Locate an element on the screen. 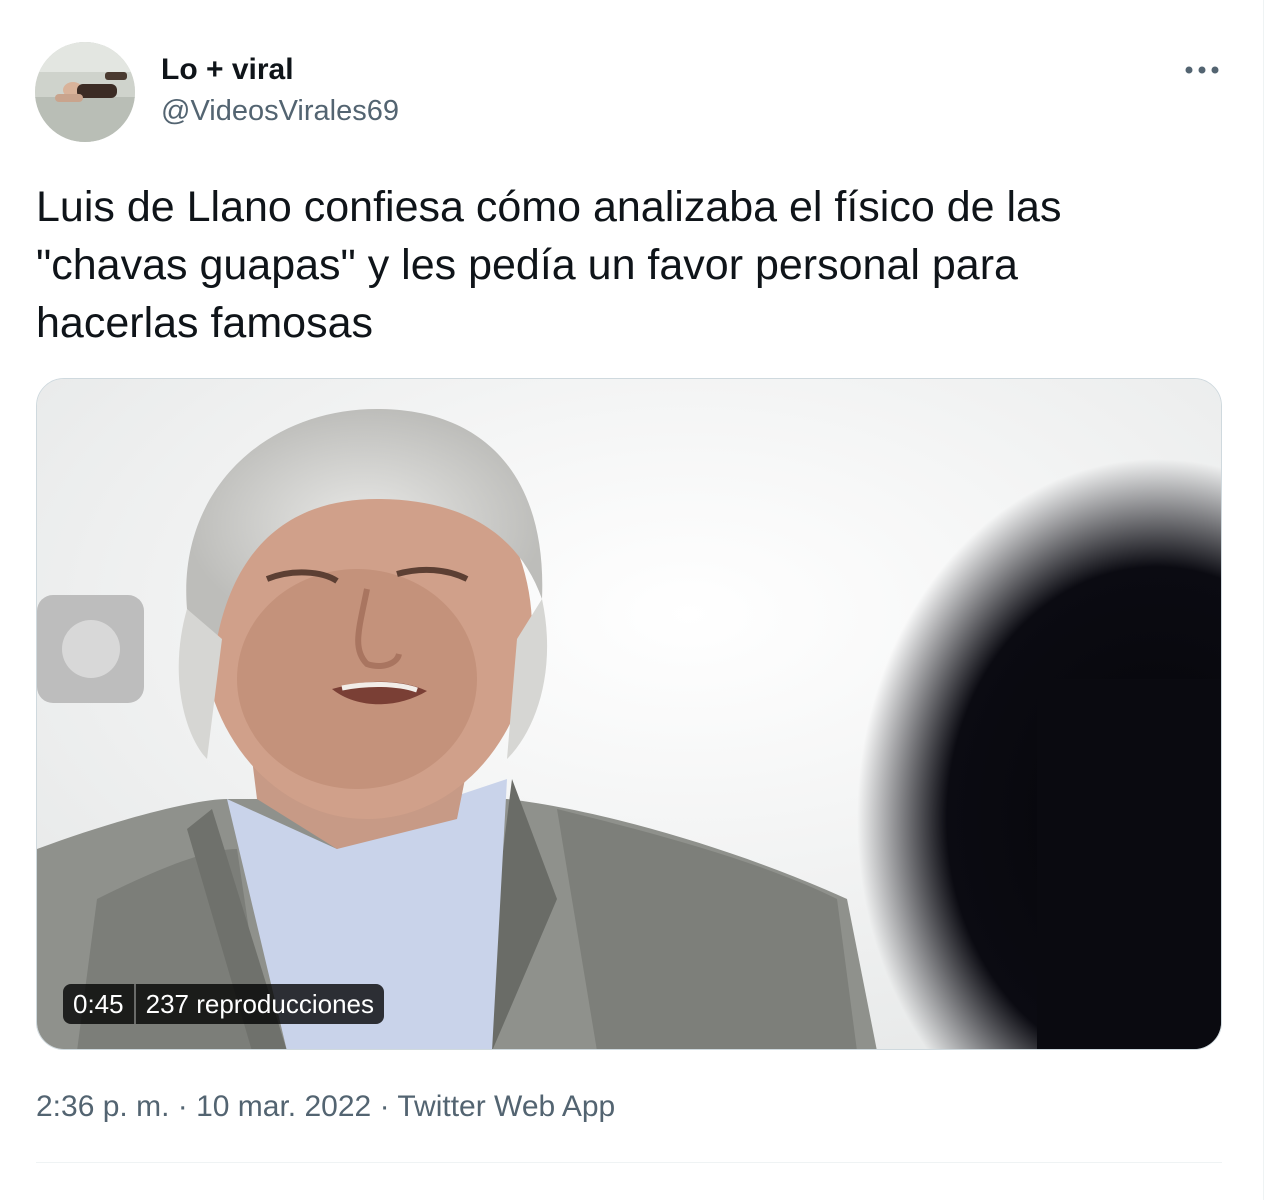 This screenshot has width=1280, height=1200. avatar-image is located at coordinates (85, 92).